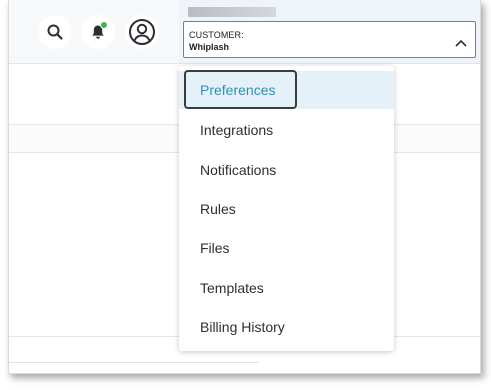  I want to click on customer-panel: CUSTOMER: Whiplash, so click(329, 31).